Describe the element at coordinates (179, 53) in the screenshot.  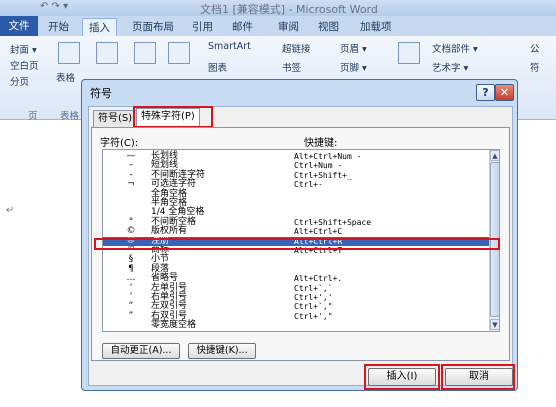
I see `shapes-icon` at that location.